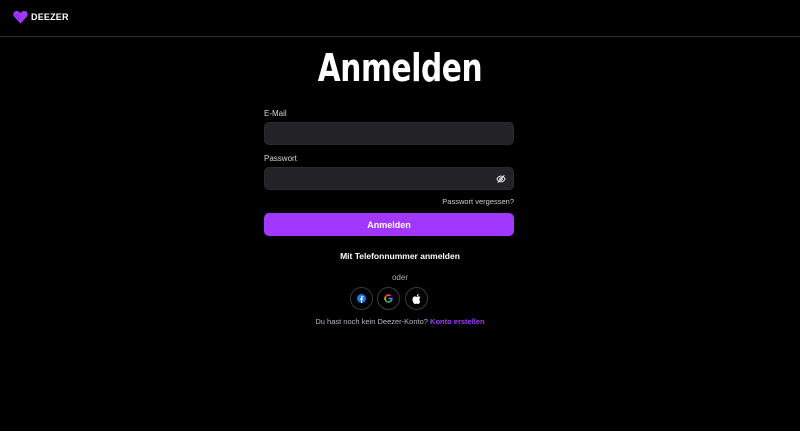  I want to click on facebook-login-button, so click(361, 298).